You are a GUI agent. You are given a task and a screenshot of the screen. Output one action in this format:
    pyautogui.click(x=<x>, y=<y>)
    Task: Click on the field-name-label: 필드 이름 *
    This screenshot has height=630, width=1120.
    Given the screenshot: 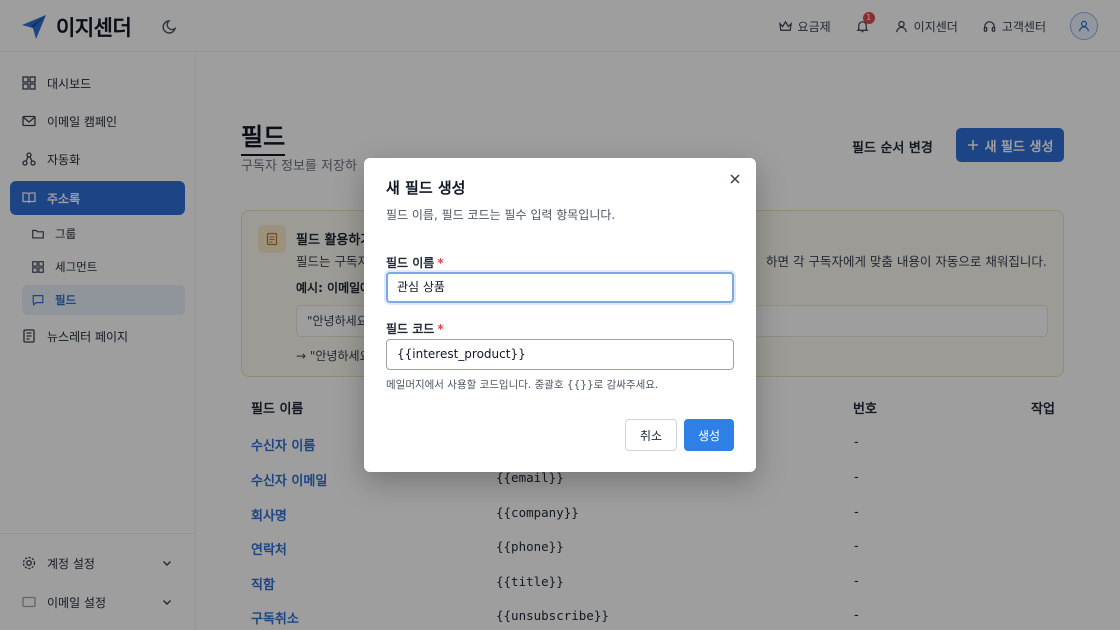 What is the action you would take?
    pyautogui.click(x=415, y=263)
    